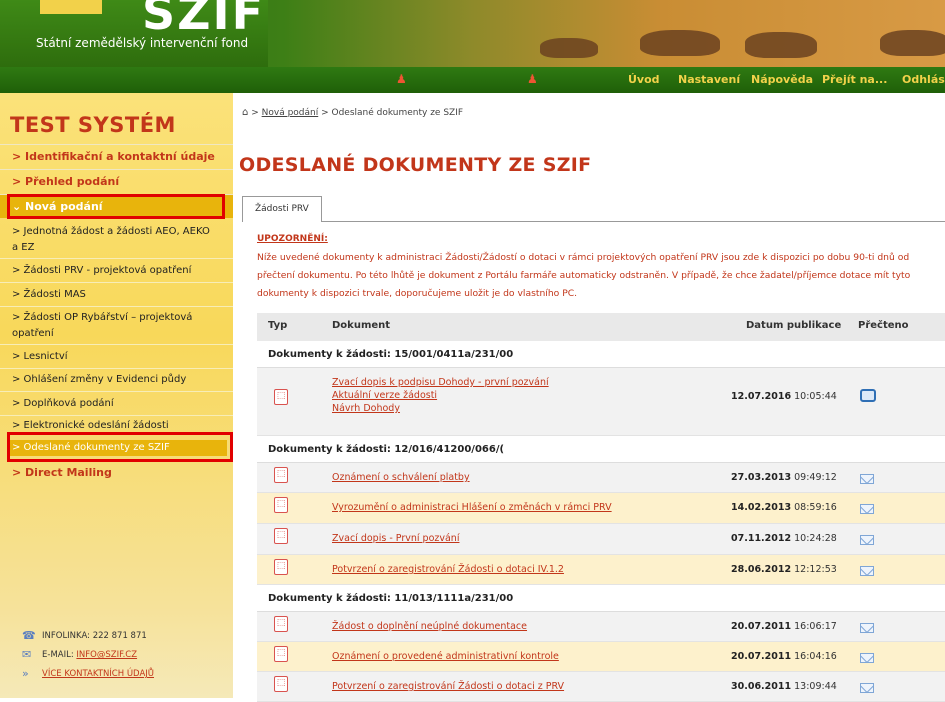 This screenshot has width=945, height=702. What do you see at coordinates (116, 206) in the screenshot?
I see `highlight-box-nova-podani` at bounding box center [116, 206].